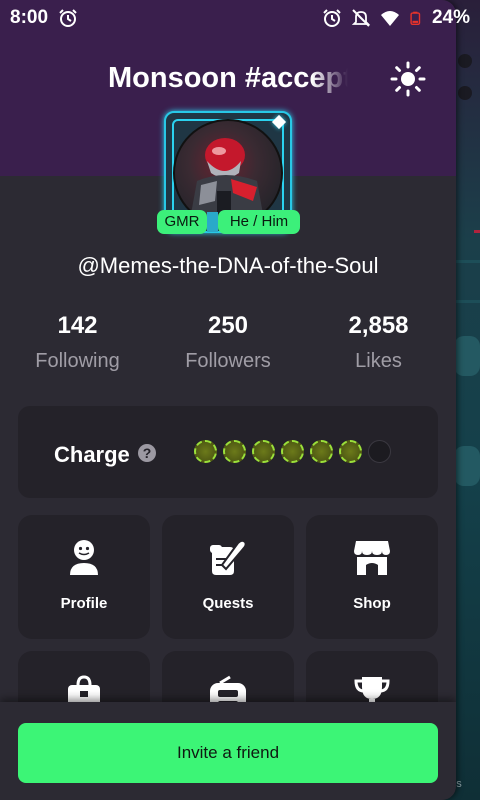  Describe the element at coordinates (378, 325) in the screenshot. I see `stat-value: 2,858` at that location.